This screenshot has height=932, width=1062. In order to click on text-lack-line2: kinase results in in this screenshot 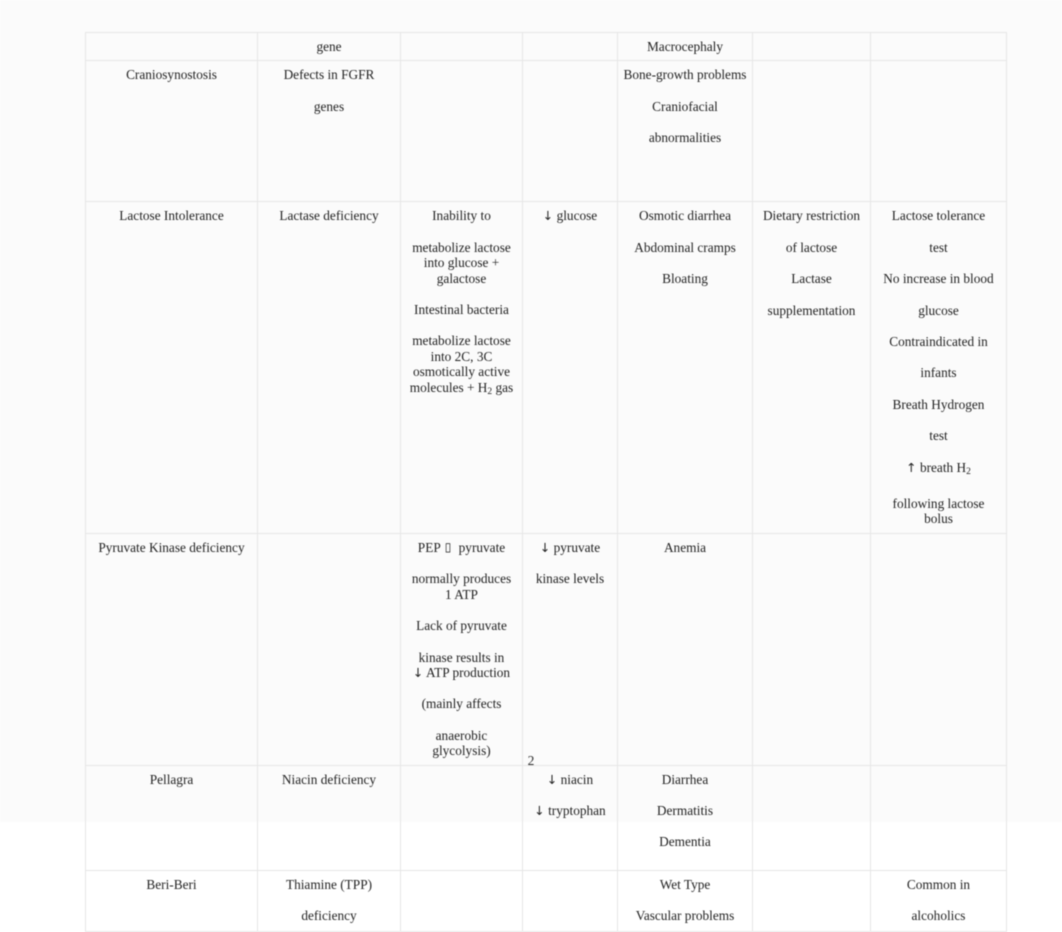, I will do `click(461, 657)`.